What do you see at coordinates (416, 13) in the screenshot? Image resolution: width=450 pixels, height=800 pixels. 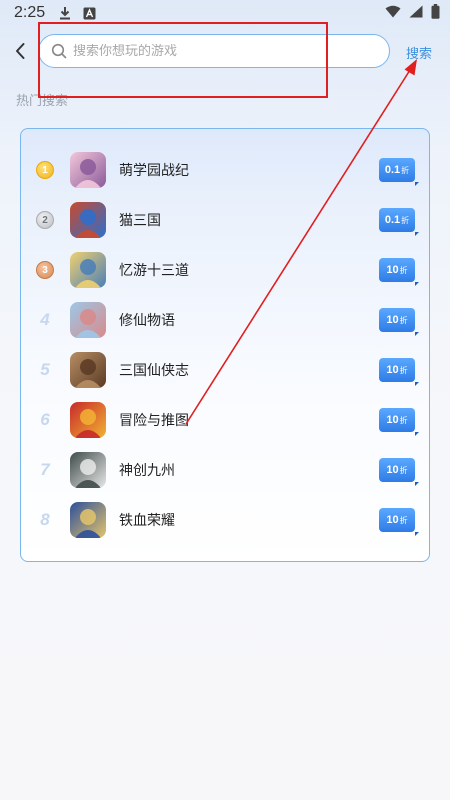 I see `signal-icon` at bounding box center [416, 13].